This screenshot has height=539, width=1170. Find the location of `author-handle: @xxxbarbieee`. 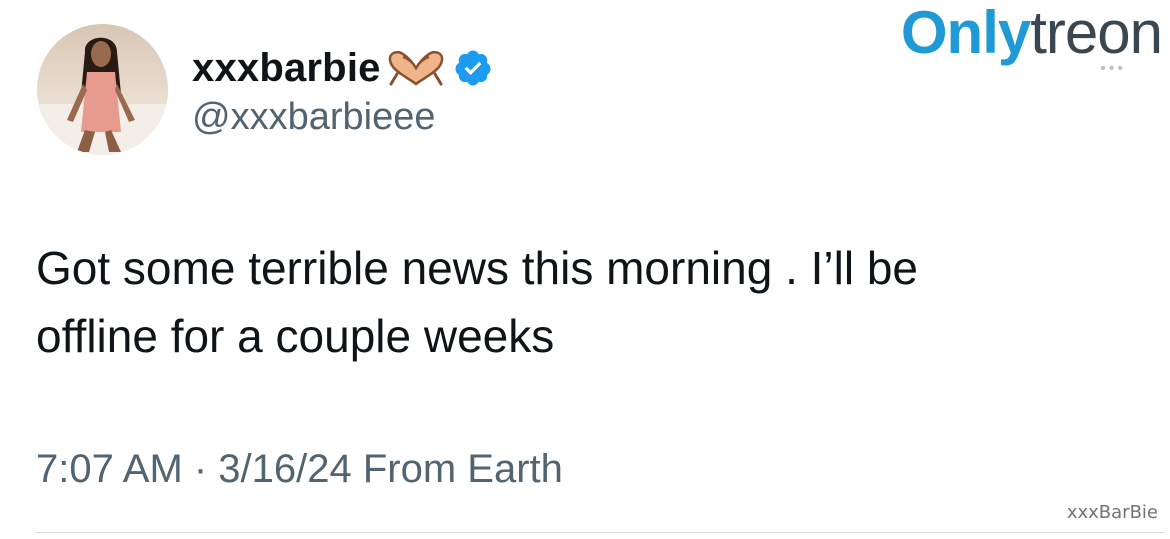

author-handle: @xxxbarbieee is located at coordinates (313, 117).